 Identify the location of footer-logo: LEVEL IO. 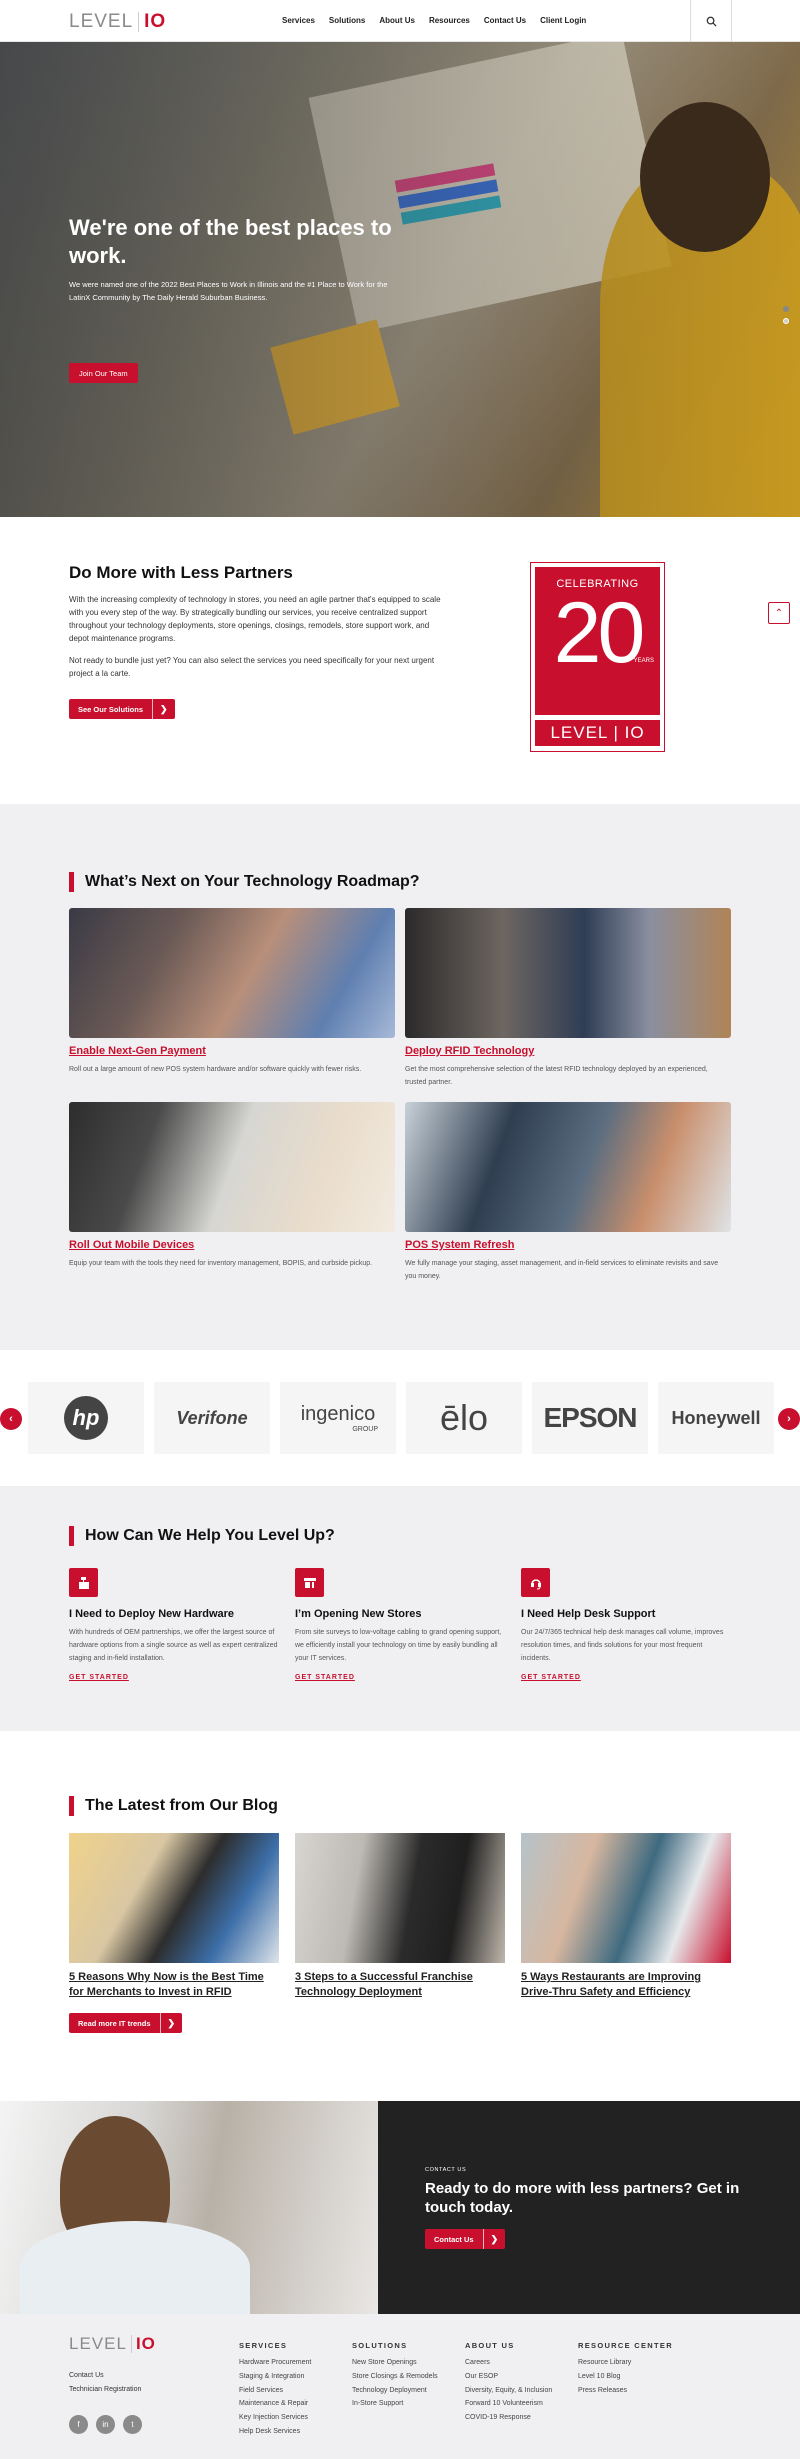
(112, 2344).